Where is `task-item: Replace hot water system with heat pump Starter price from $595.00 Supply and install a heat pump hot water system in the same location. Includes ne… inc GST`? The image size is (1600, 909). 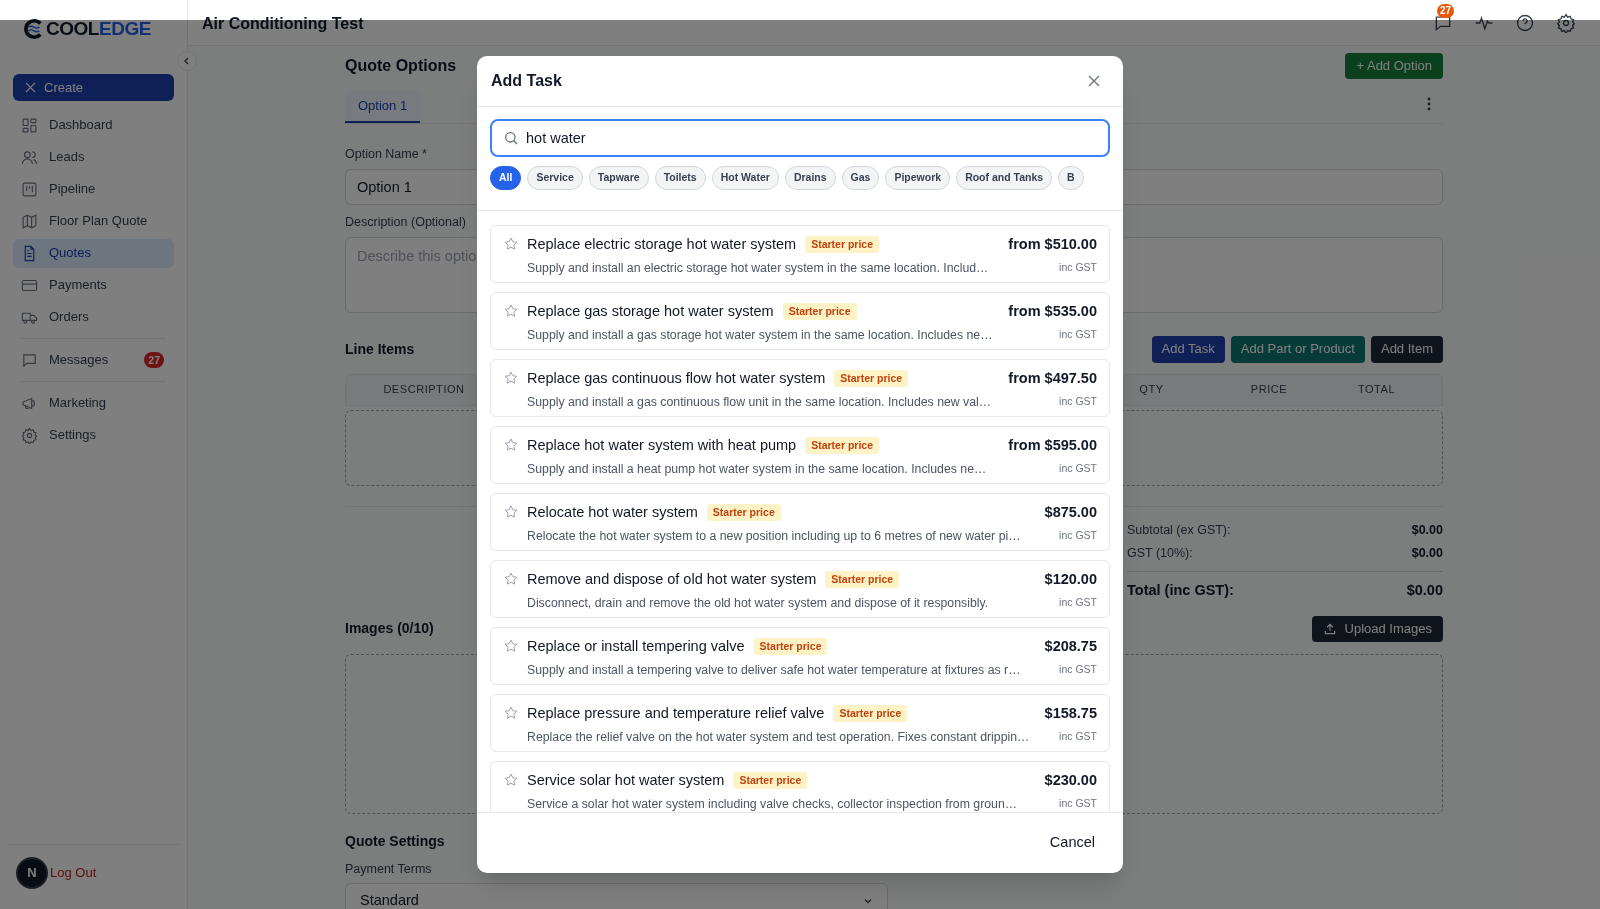 task-item: Replace hot water system with heat pump Starter price from $595.00 Supply and install a heat pump hot water system in the same location. Includes ne… inc GST is located at coordinates (800, 455).